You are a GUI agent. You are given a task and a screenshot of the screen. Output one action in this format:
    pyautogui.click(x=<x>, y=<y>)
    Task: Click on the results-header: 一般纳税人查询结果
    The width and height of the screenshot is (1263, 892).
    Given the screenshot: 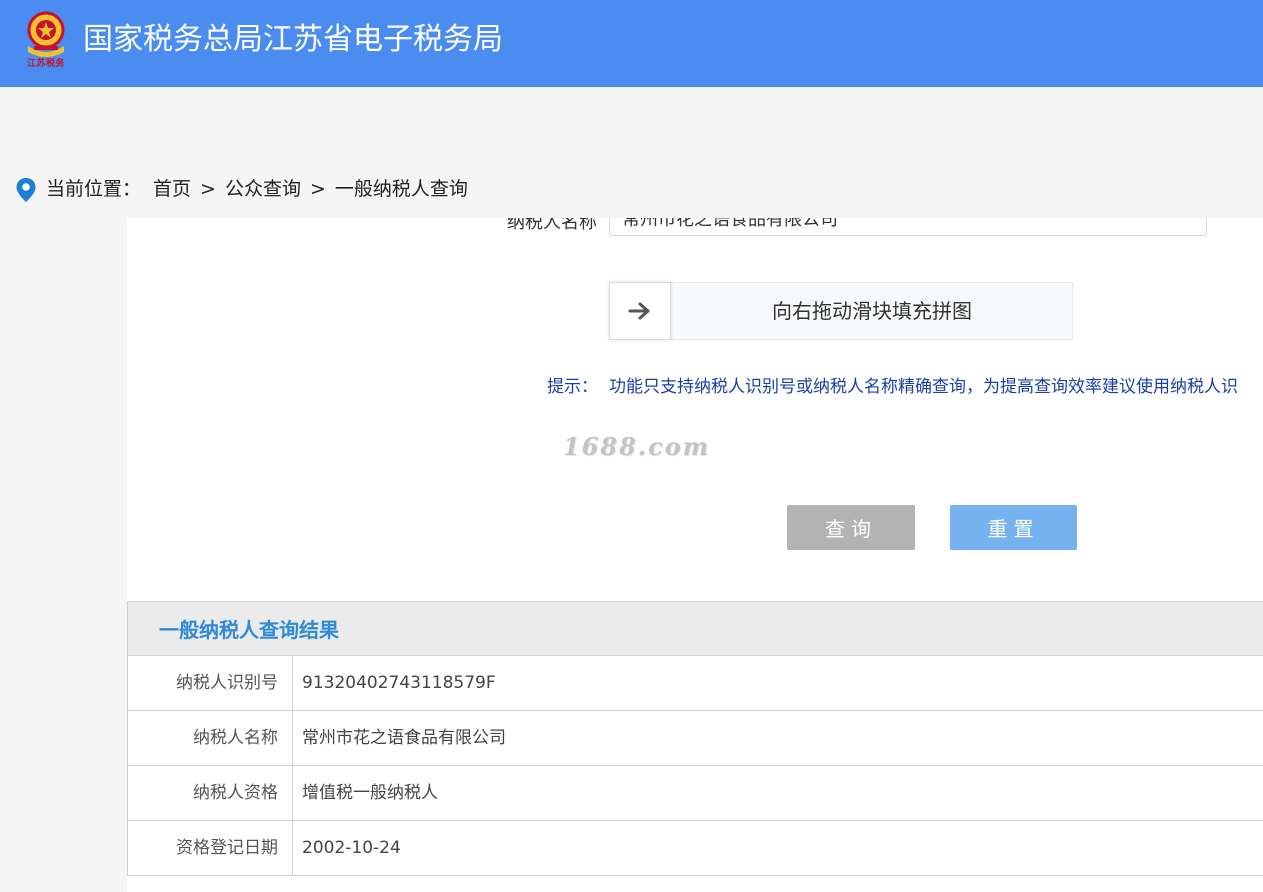 What is the action you would take?
    pyautogui.click(x=695, y=629)
    